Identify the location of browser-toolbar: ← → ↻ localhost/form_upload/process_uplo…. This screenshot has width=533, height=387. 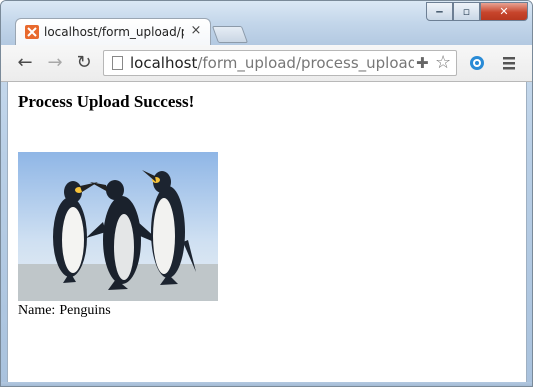
(266, 63).